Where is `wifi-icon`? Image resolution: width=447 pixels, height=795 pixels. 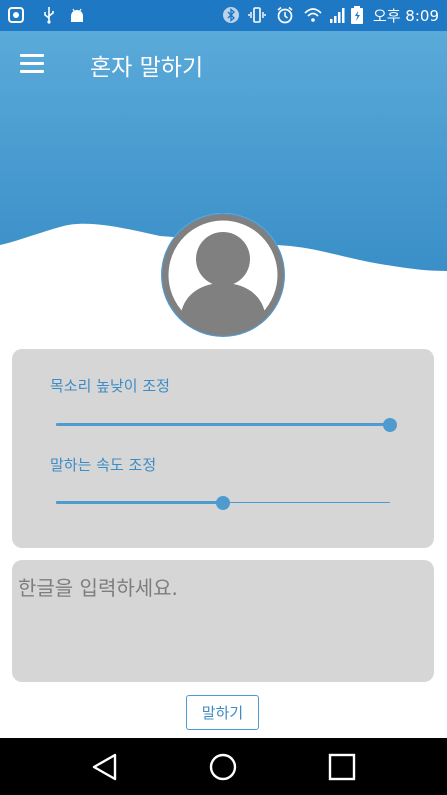
wifi-icon is located at coordinates (313, 15).